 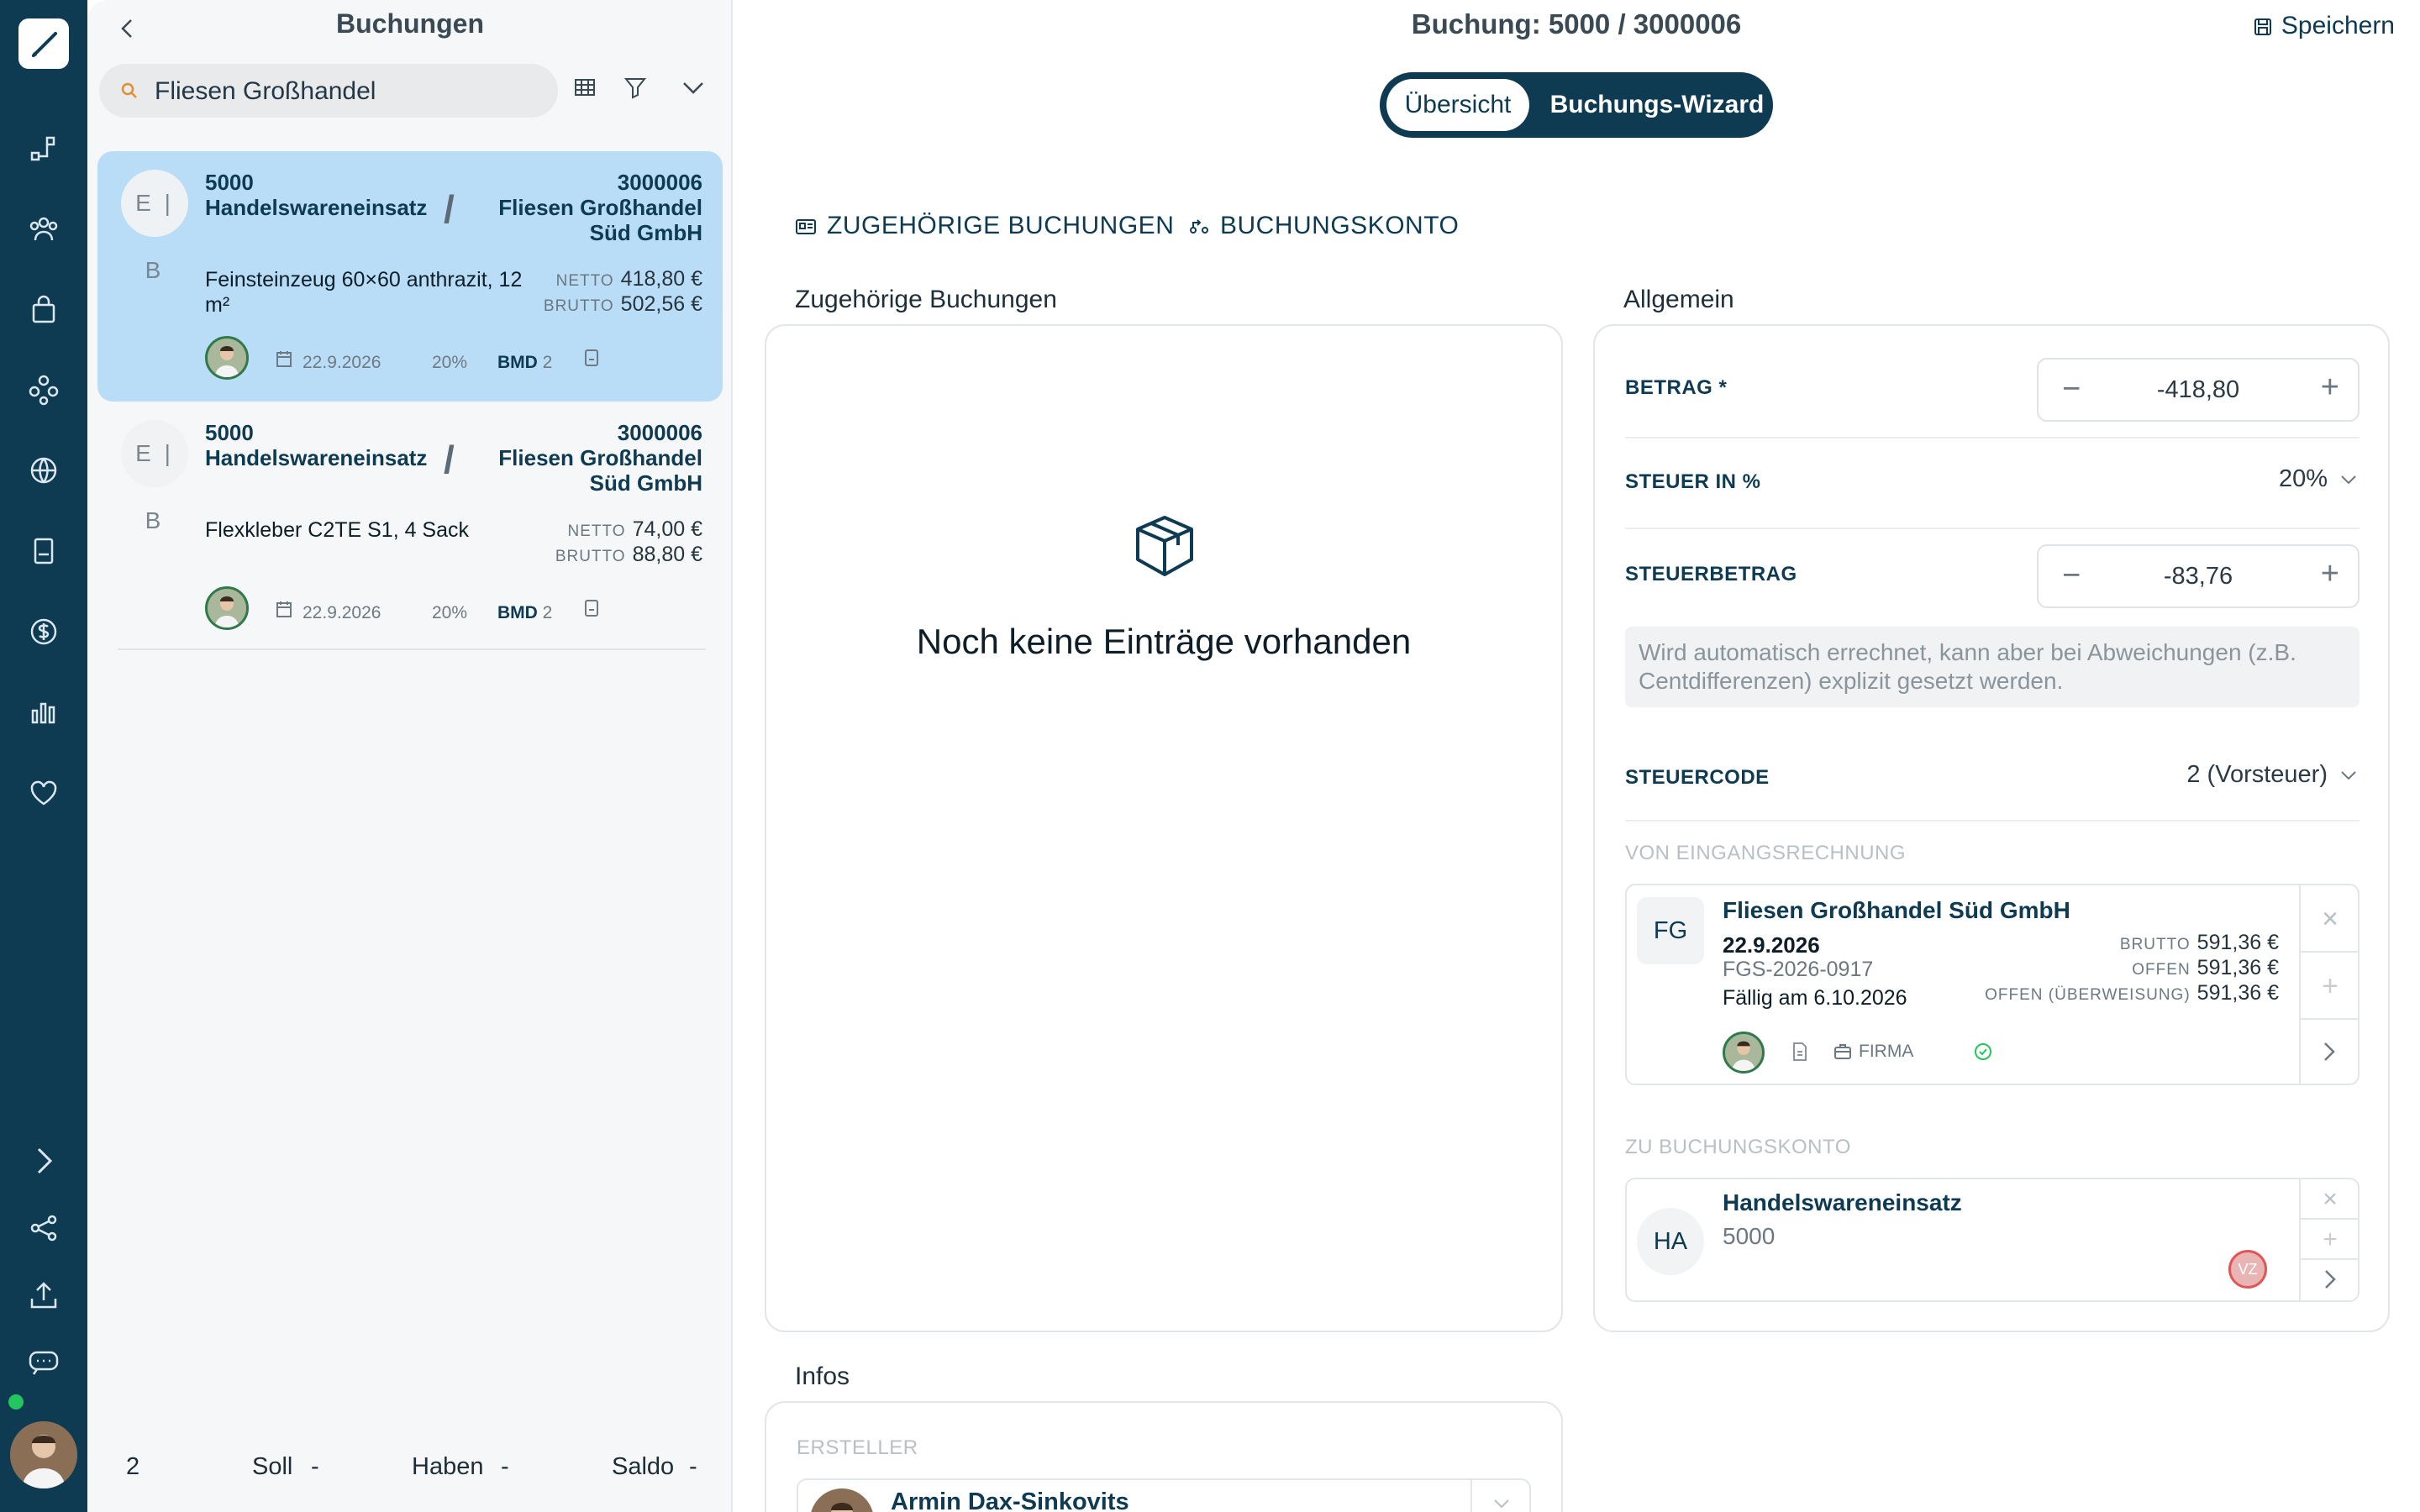 I want to click on account-actions: × +, so click(x=2329, y=1239).